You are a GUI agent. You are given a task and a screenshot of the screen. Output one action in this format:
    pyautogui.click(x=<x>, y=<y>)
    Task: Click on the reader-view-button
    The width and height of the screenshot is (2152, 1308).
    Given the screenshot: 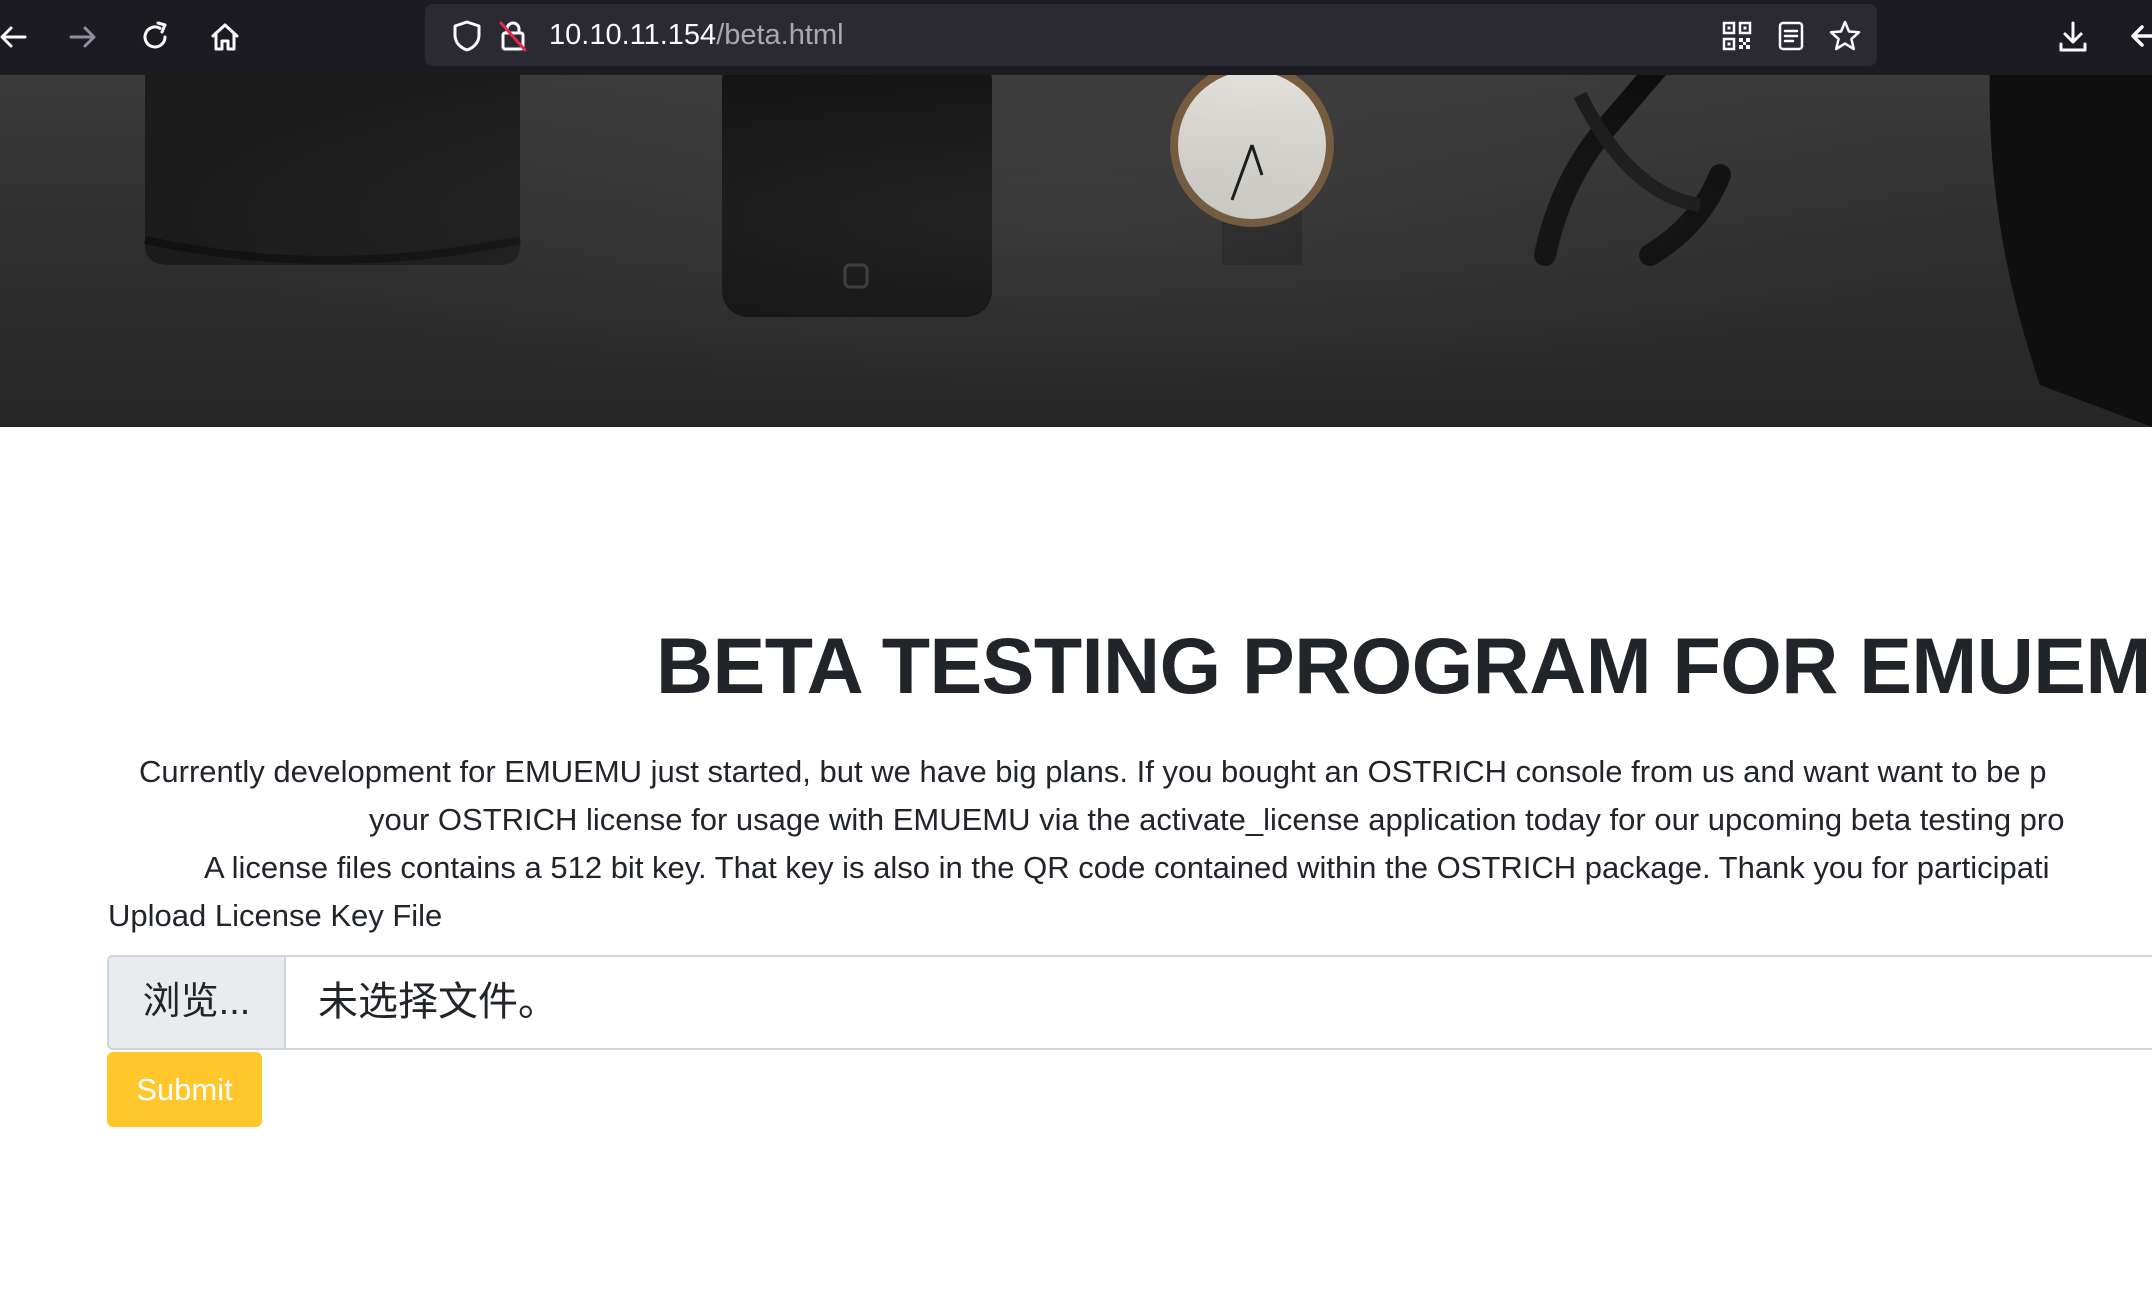 What is the action you would take?
    pyautogui.click(x=1791, y=36)
    